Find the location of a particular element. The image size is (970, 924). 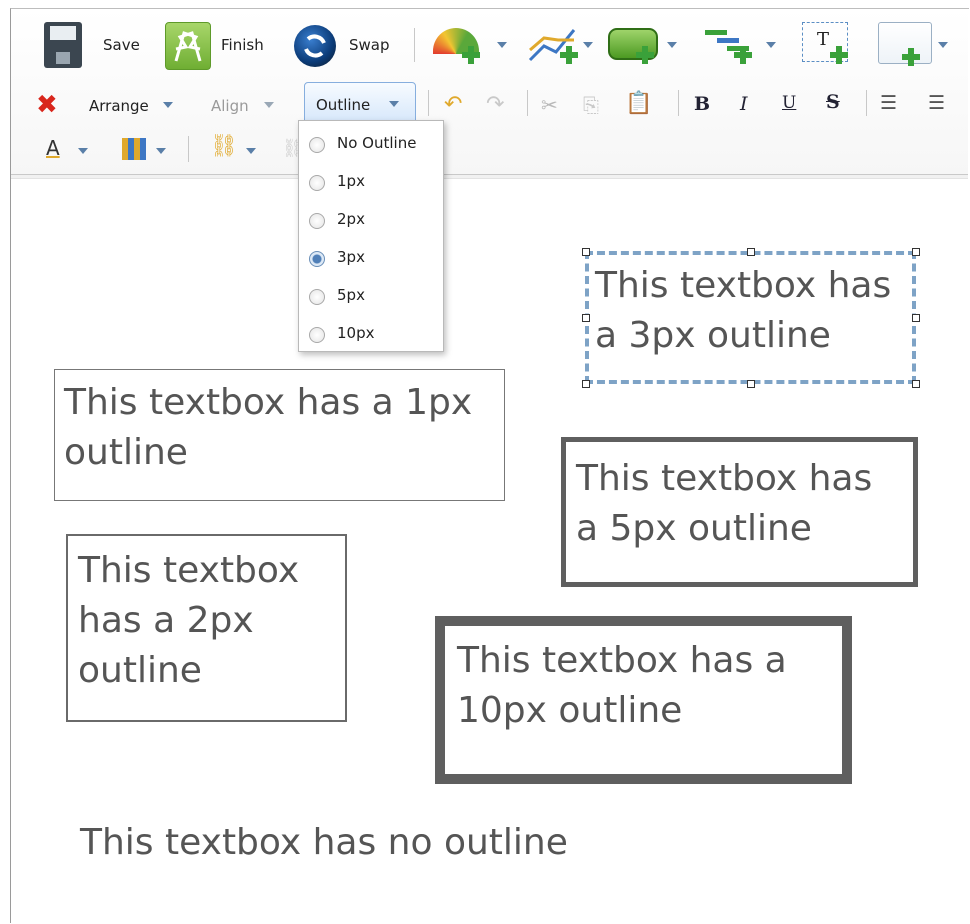

link-icon: ⛓ is located at coordinates (224, 146).